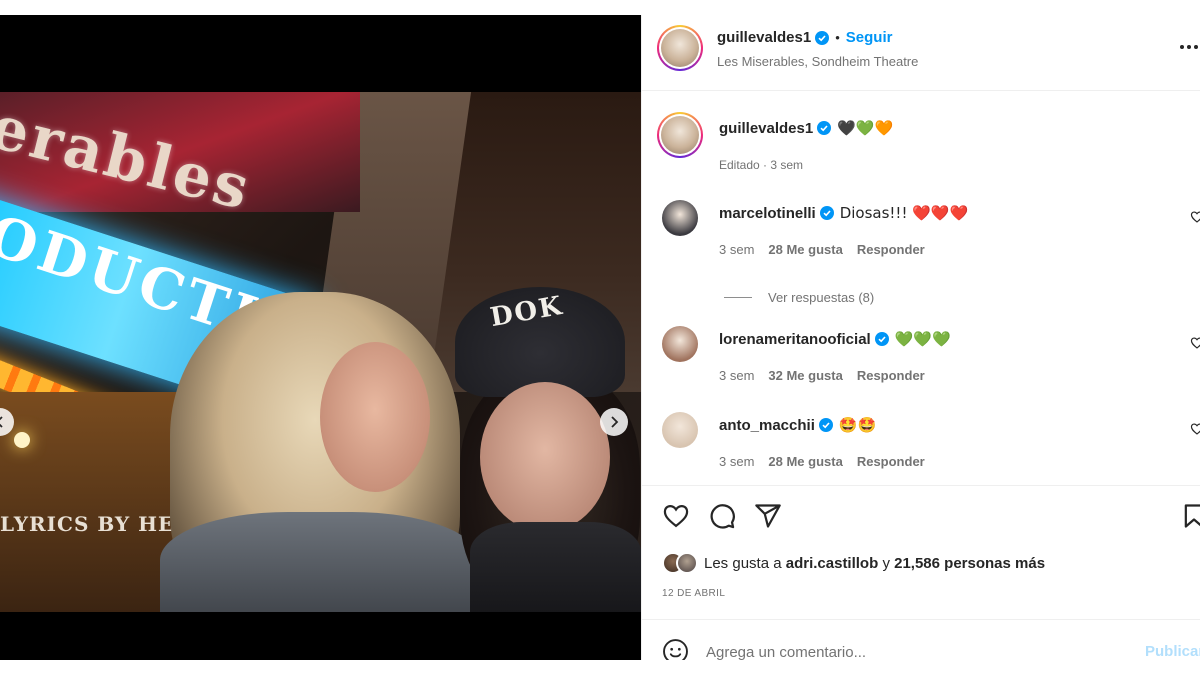 The height and width of the screenshot is (675, 1200). Describe the element at coordinates (766, 128) in the screenshot. I see `caption-username: guillevaldes1` at that location.